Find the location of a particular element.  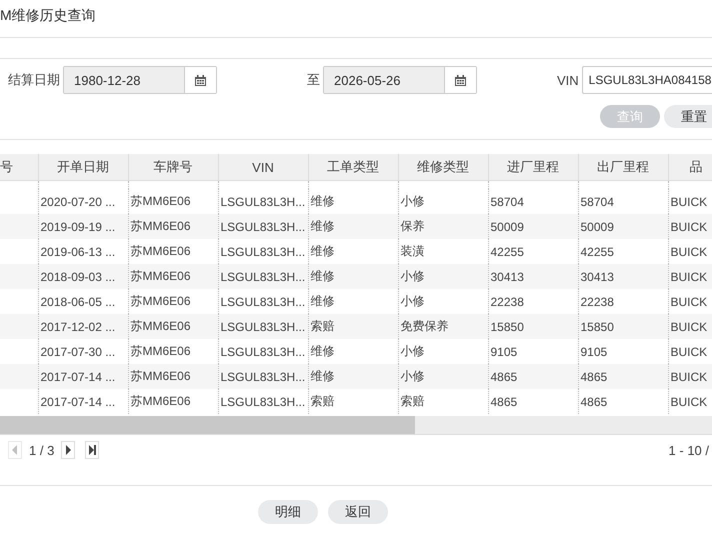

date-field: 1980-12-28 is located at coordinates (140, 80).